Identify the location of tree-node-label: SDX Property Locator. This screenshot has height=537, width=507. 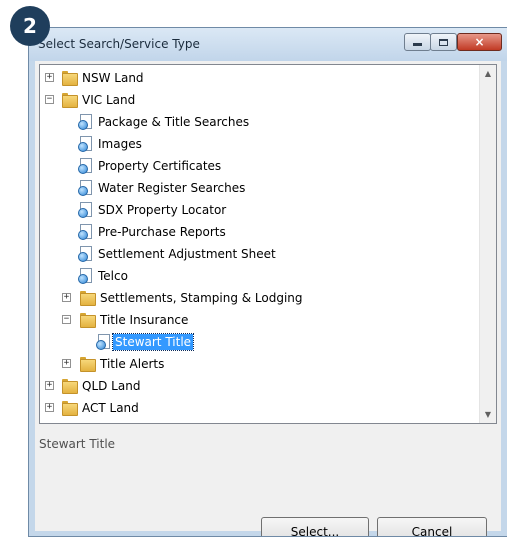
(162, 210).